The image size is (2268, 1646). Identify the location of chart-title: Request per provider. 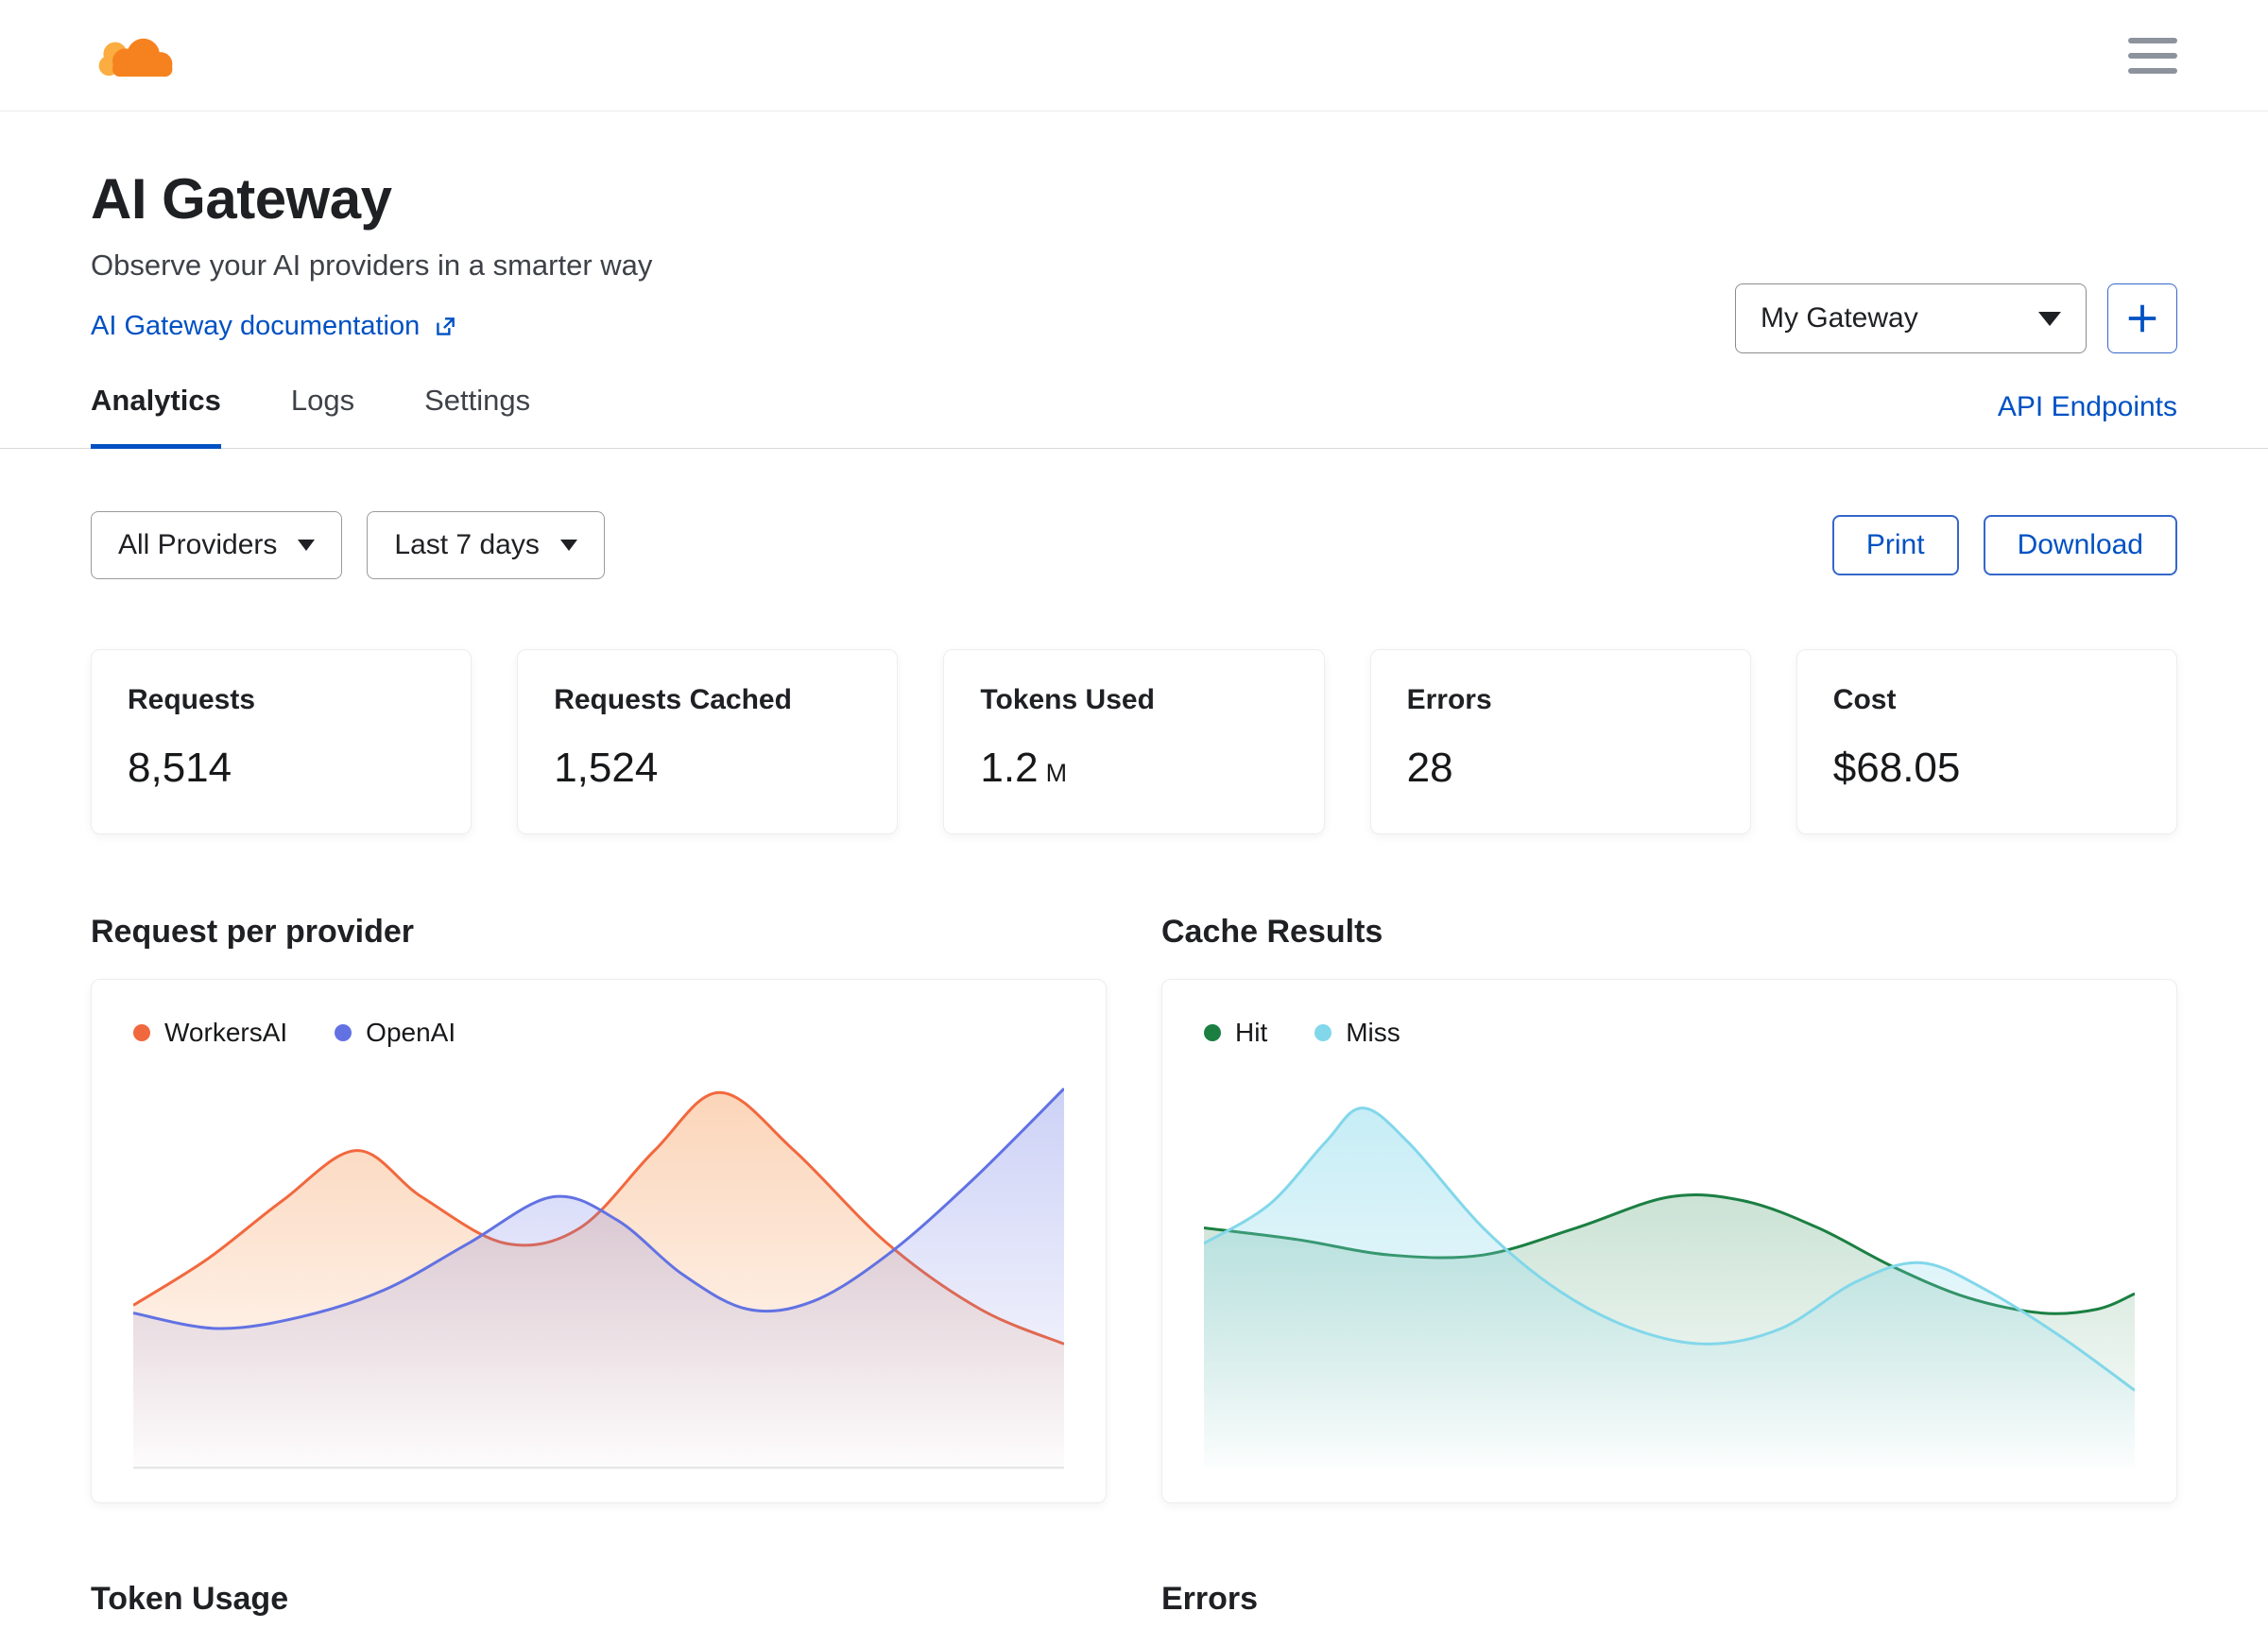
(252, 932).